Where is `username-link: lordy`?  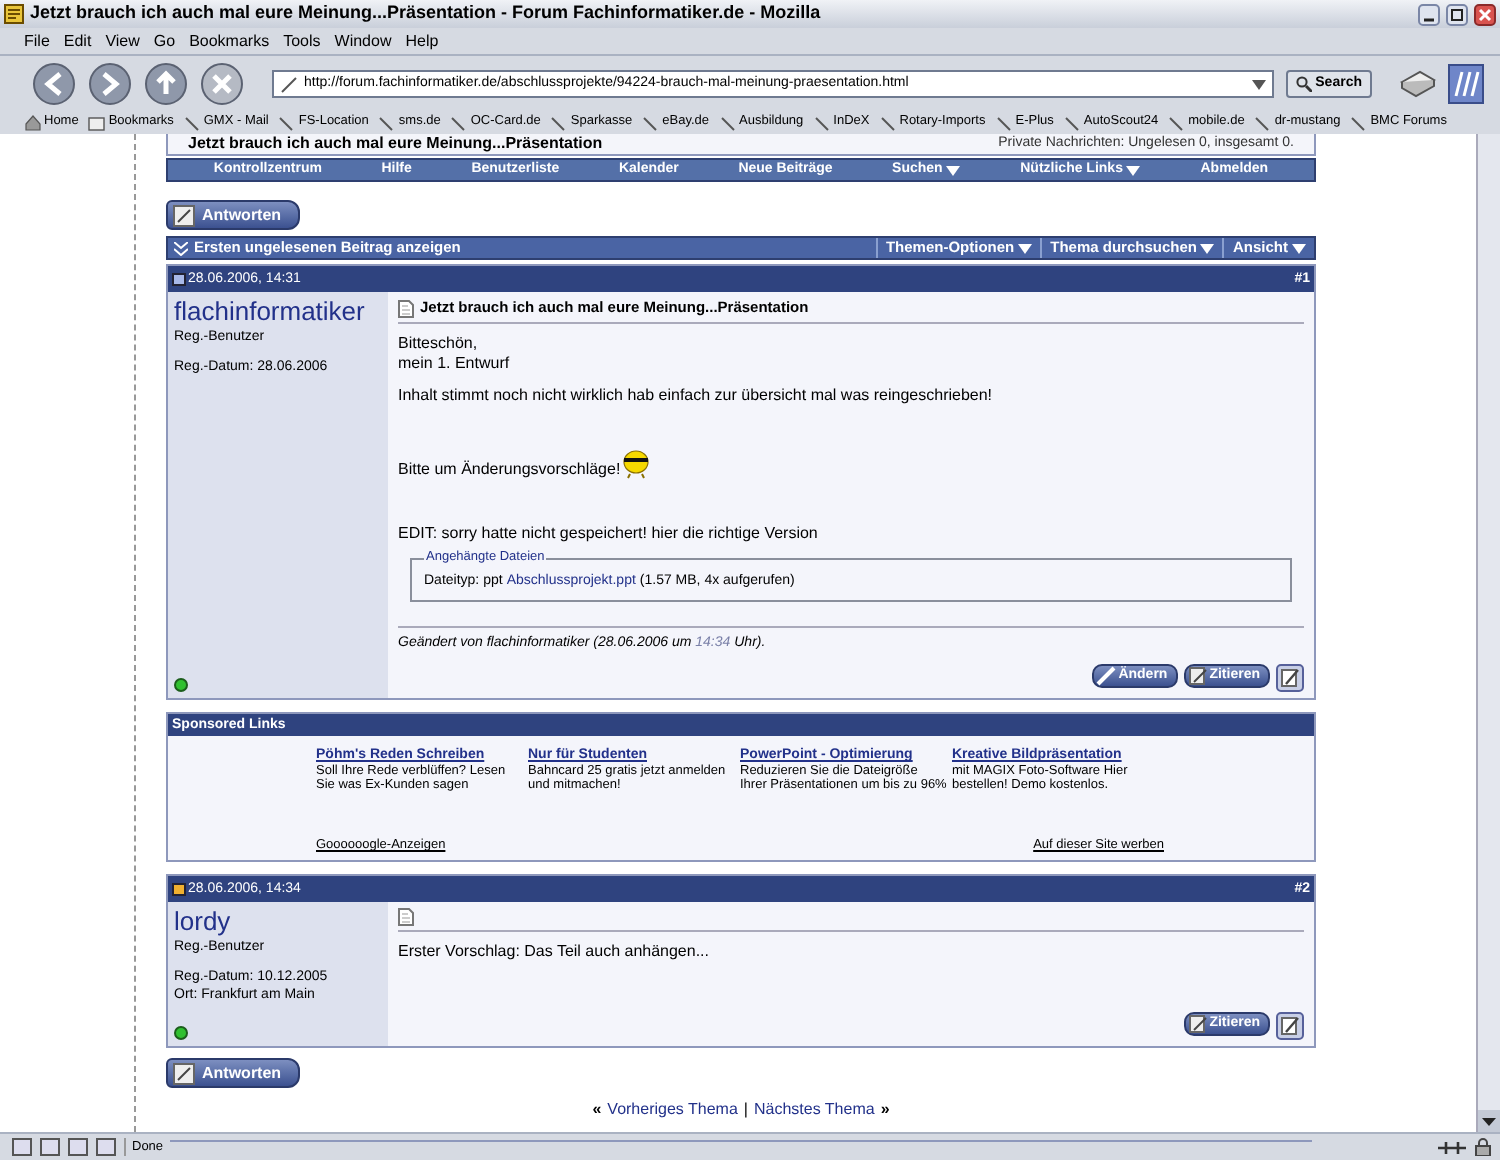 username-link: lordy is located at coordinates (278, 922).